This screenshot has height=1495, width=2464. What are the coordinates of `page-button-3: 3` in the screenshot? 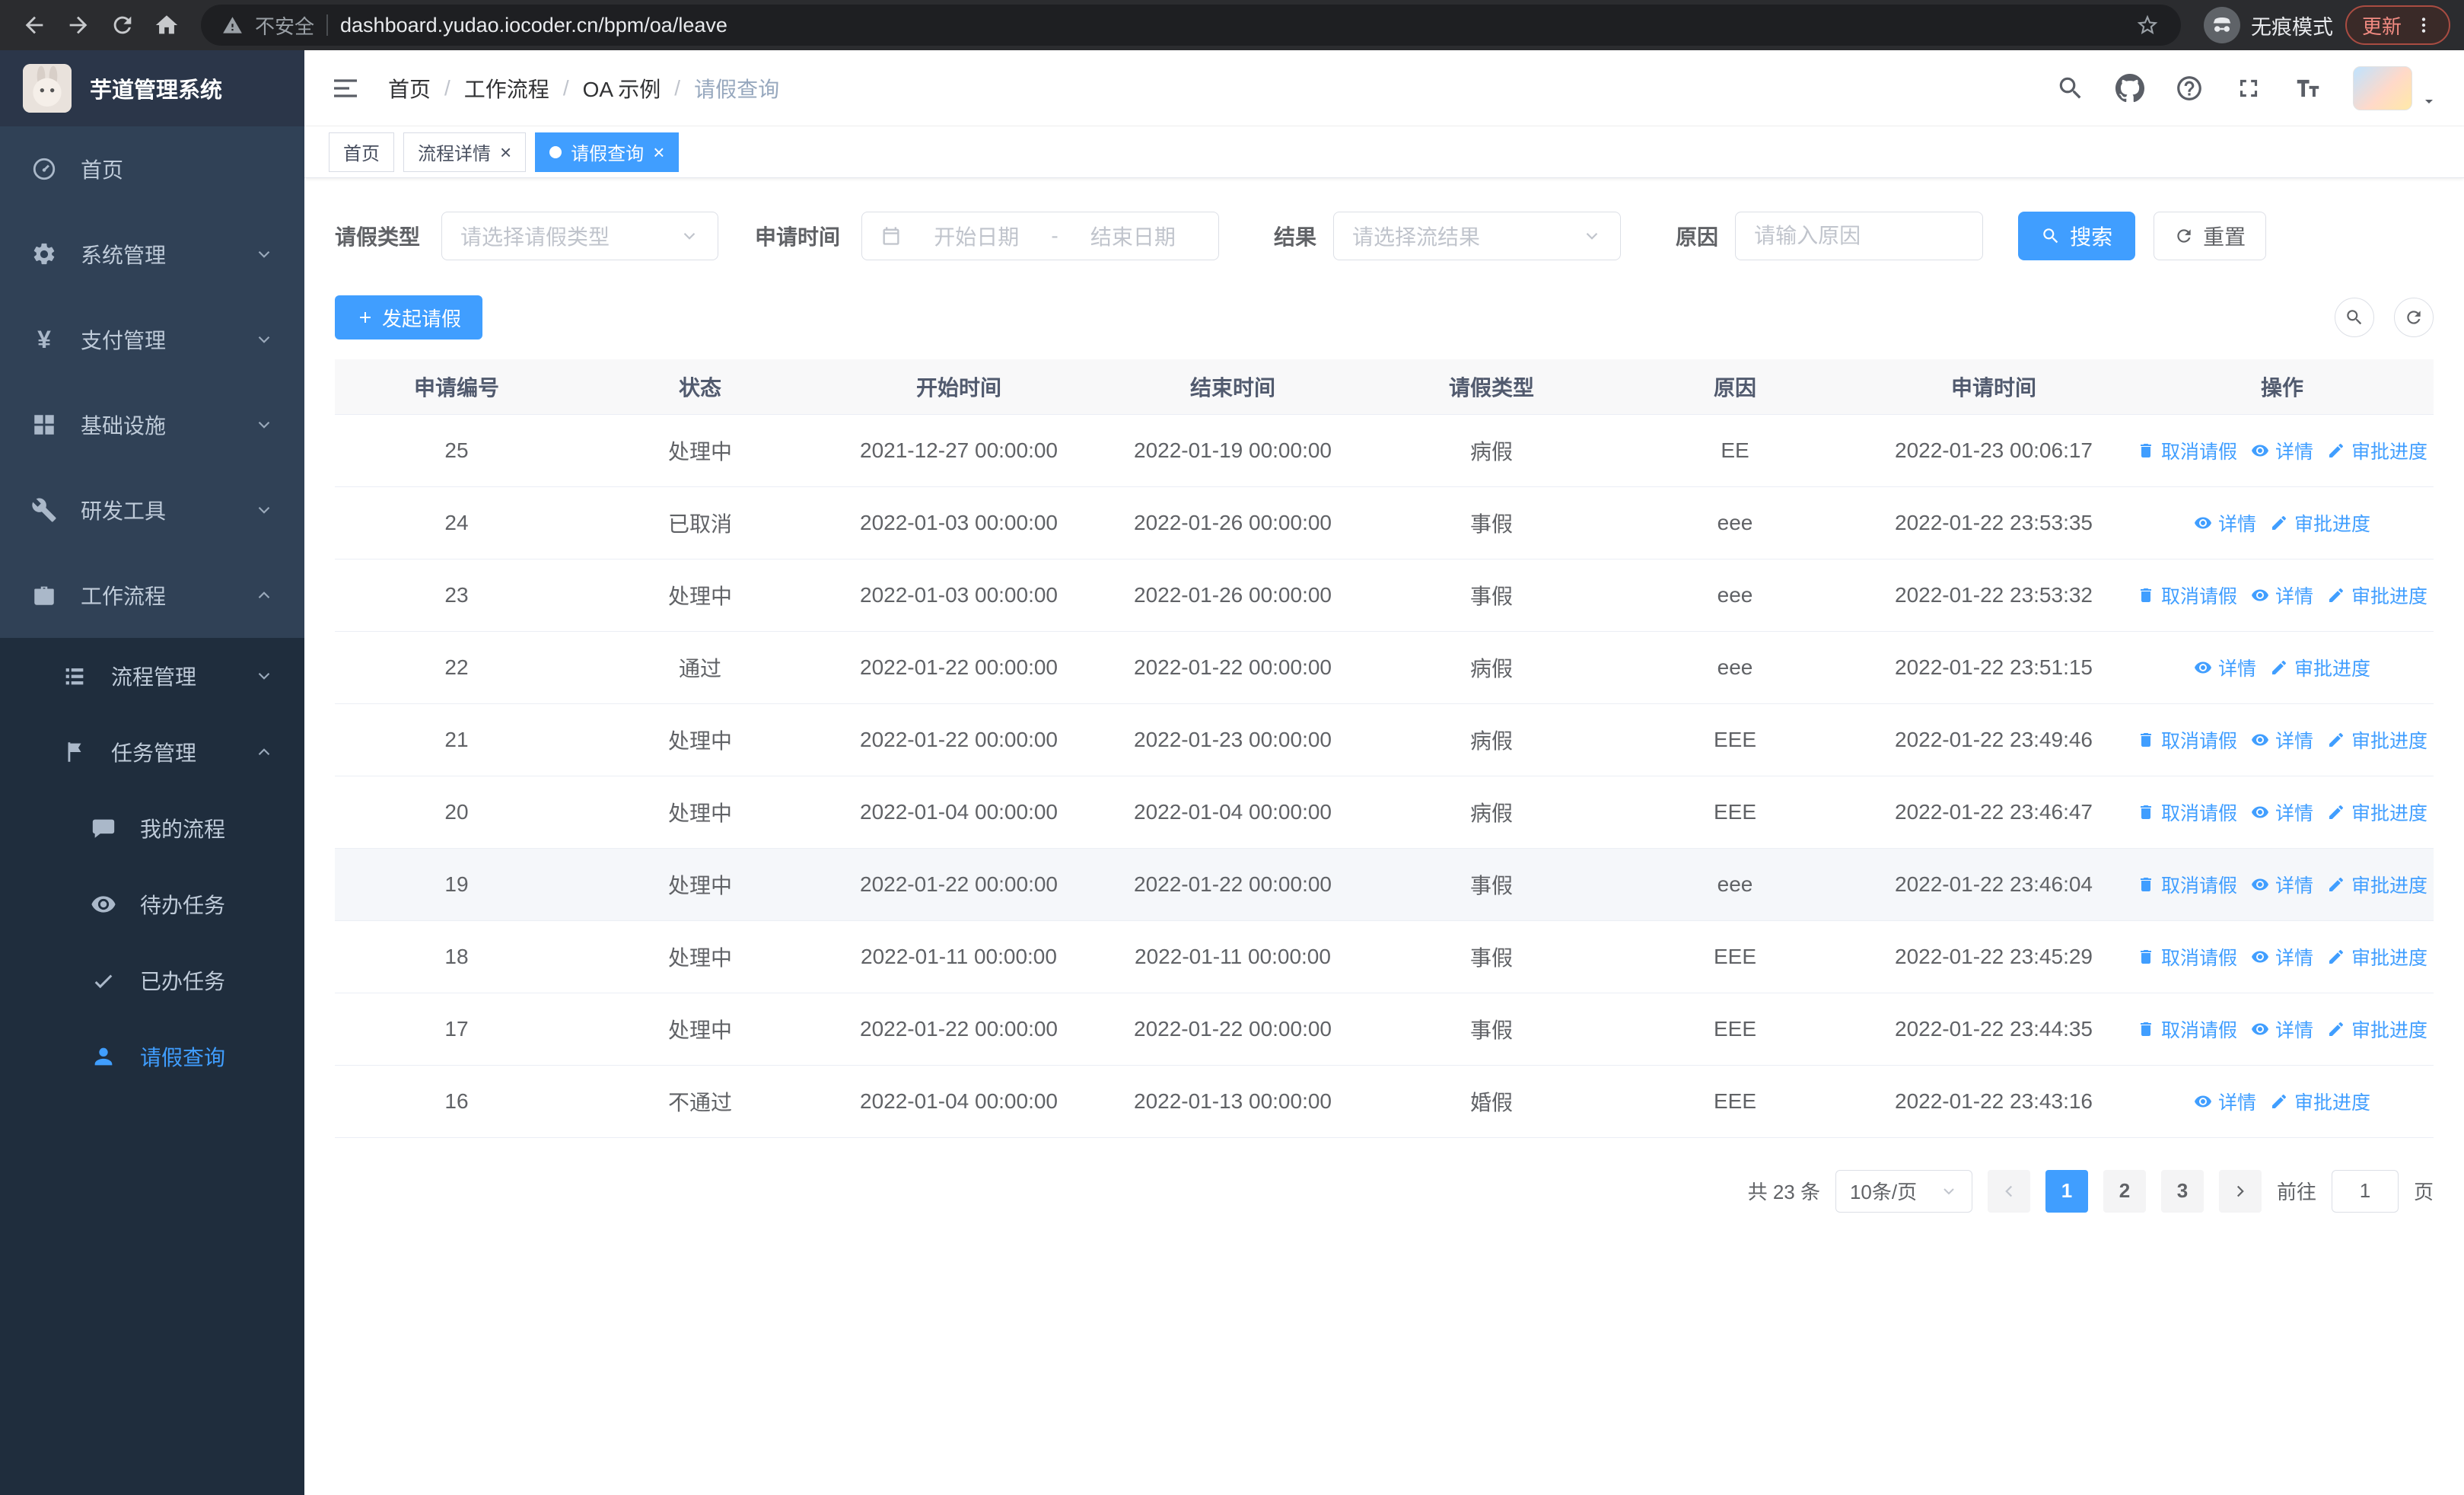 It's located at (2182, 1191).